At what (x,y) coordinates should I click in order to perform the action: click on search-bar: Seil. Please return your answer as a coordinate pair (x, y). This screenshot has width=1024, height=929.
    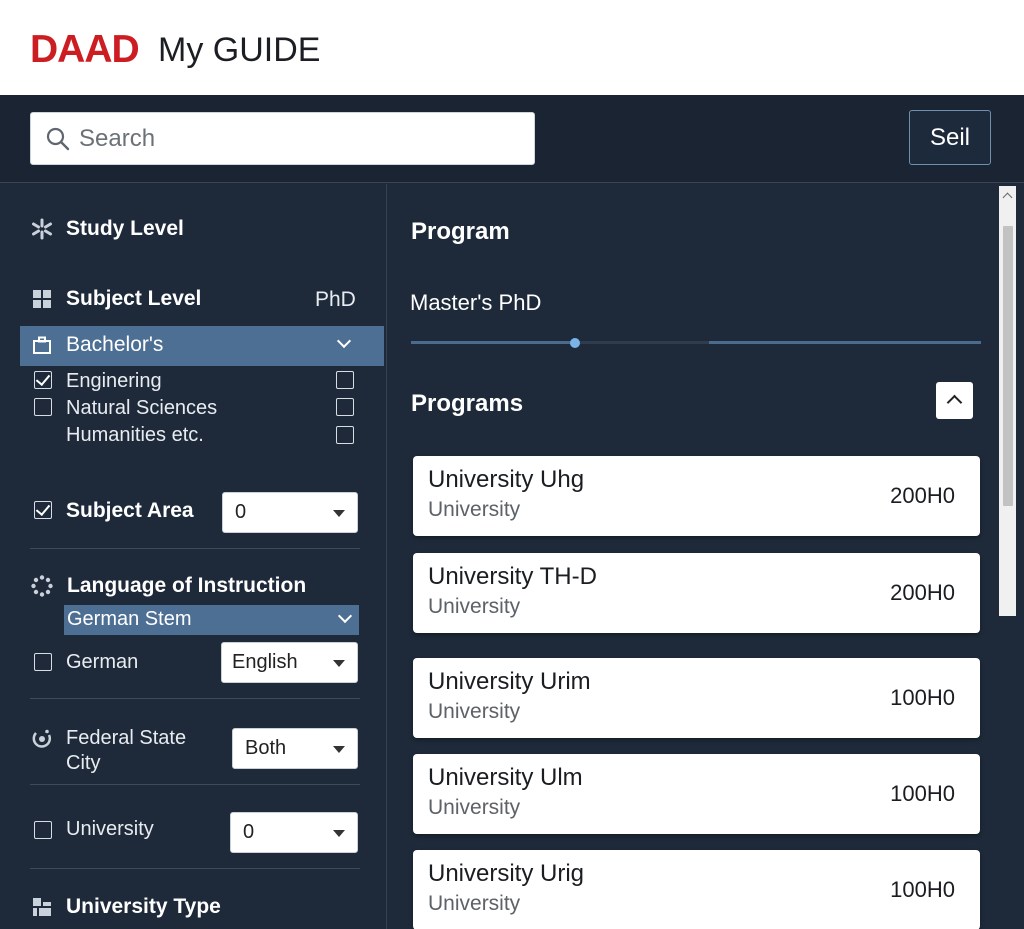
    Looking at the image, I should click on (512, 139).